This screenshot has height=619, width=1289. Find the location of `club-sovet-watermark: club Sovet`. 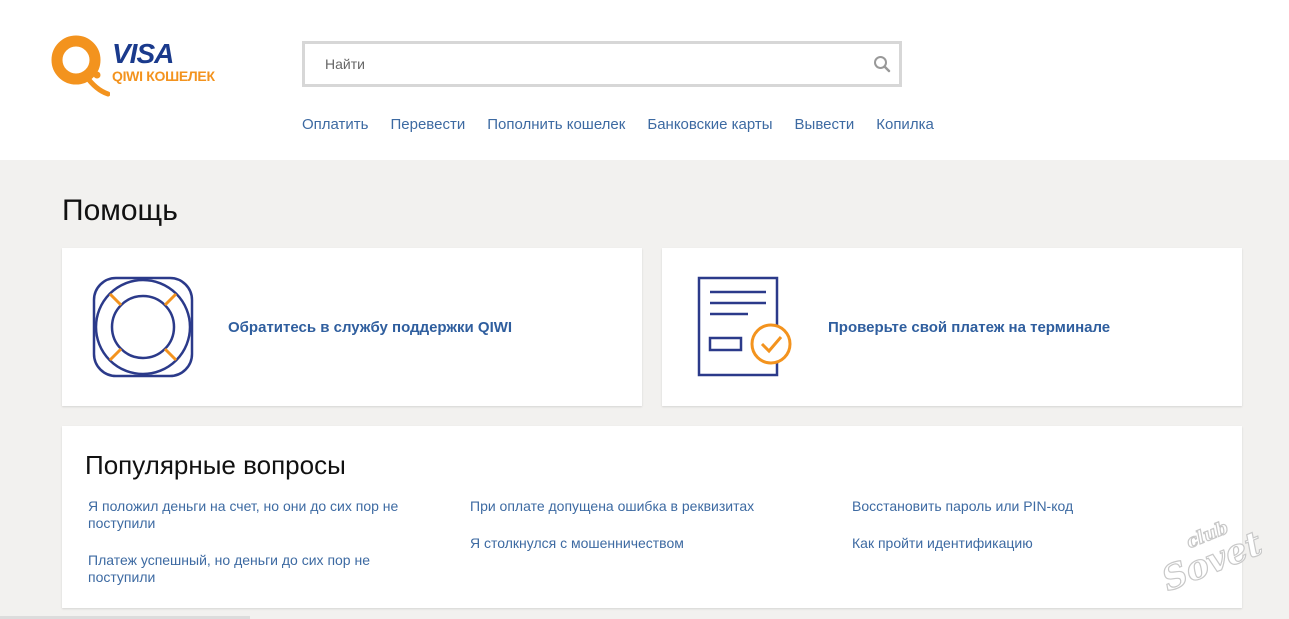

club-sovet-watermark: club Sovet is located at coordinates (1209, 554).